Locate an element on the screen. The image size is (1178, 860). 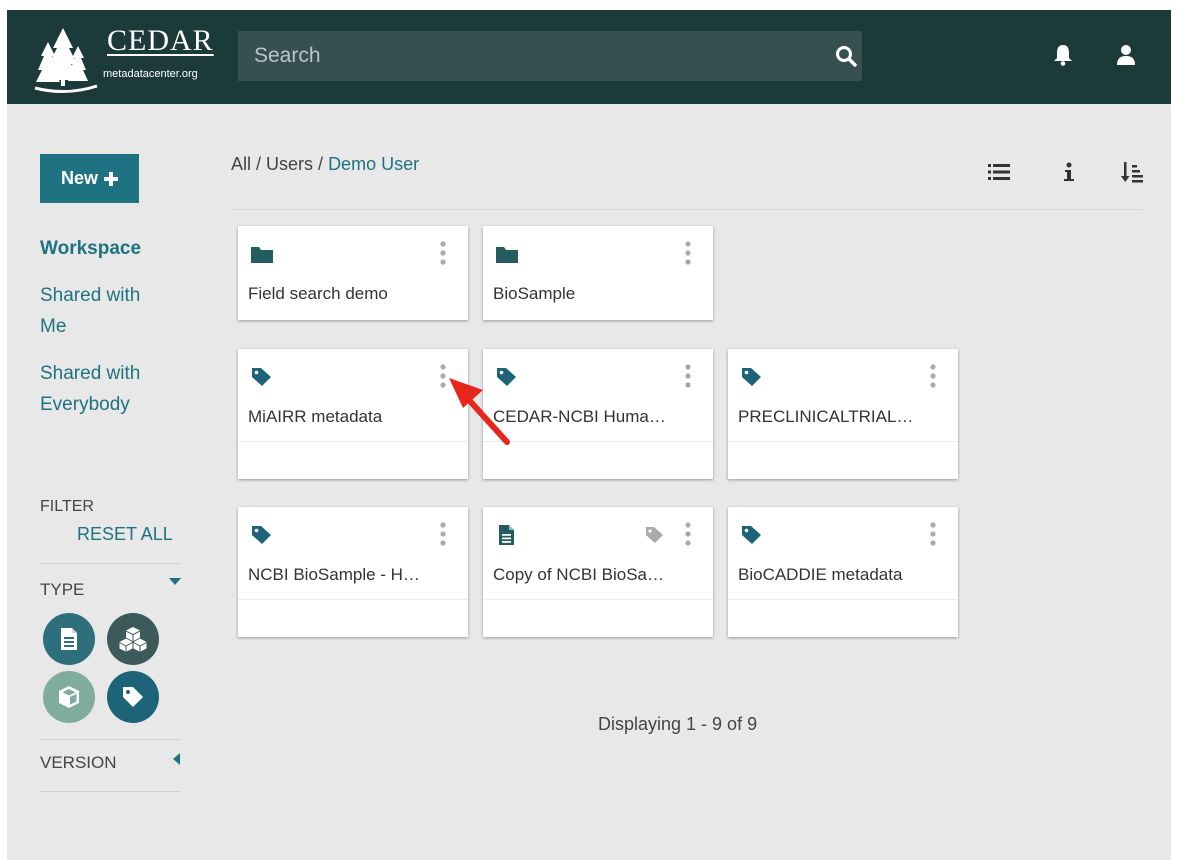
new-button-label: New is located at coordinates (79, 178).